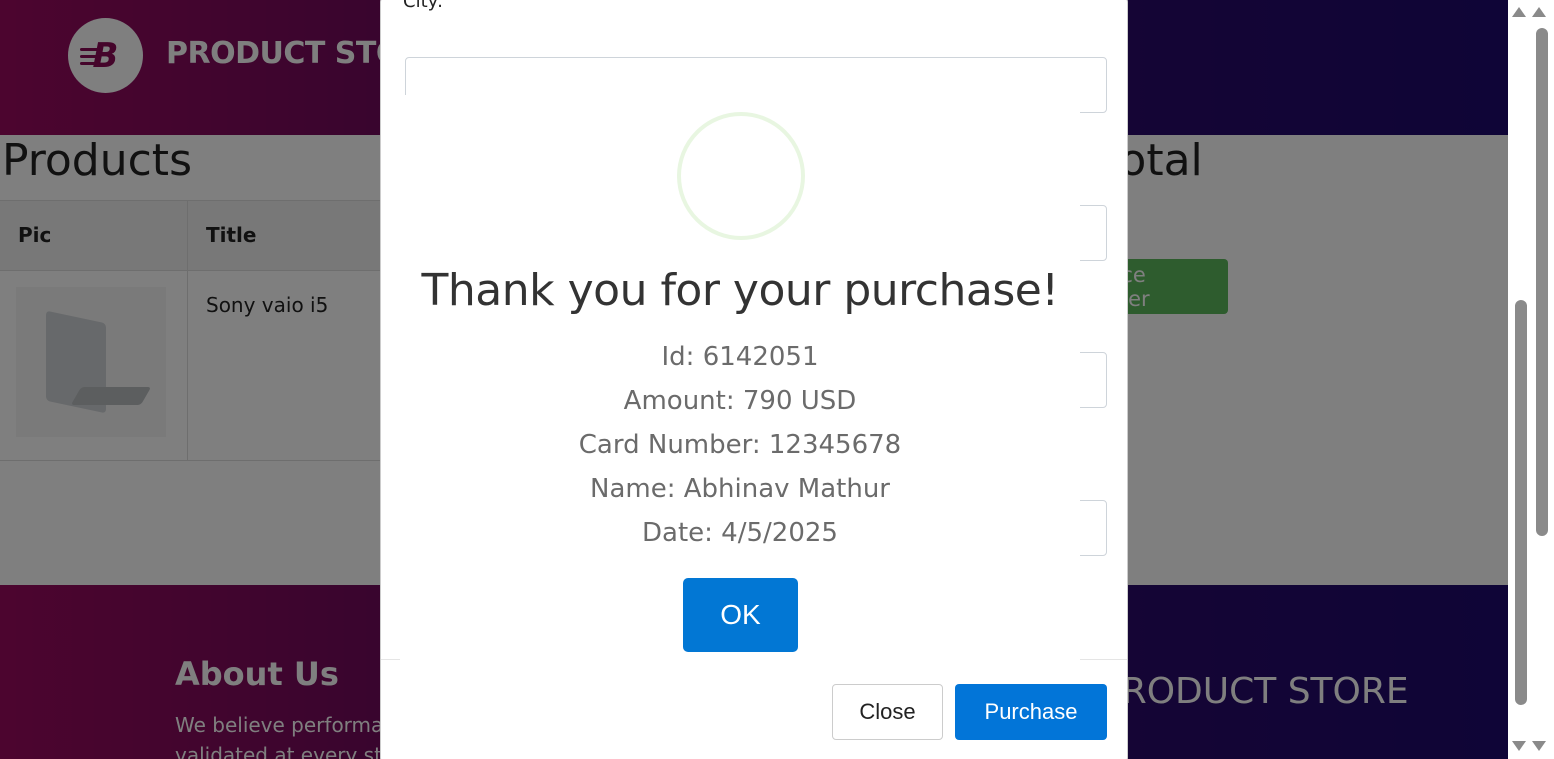  What do you see at coordinates (1519, 746) in the screenshot?
I see `modal-scroll-down-icon` at bounding box center [1519, 746].